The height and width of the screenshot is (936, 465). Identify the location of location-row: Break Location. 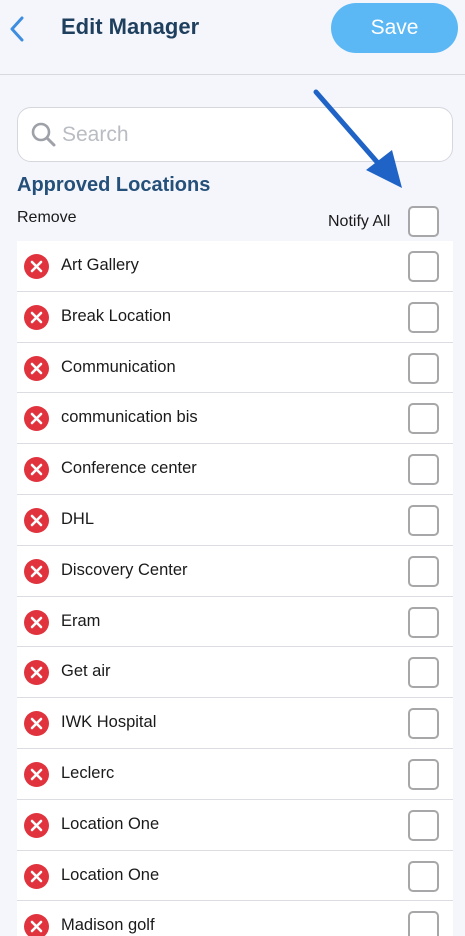
(235, 317).